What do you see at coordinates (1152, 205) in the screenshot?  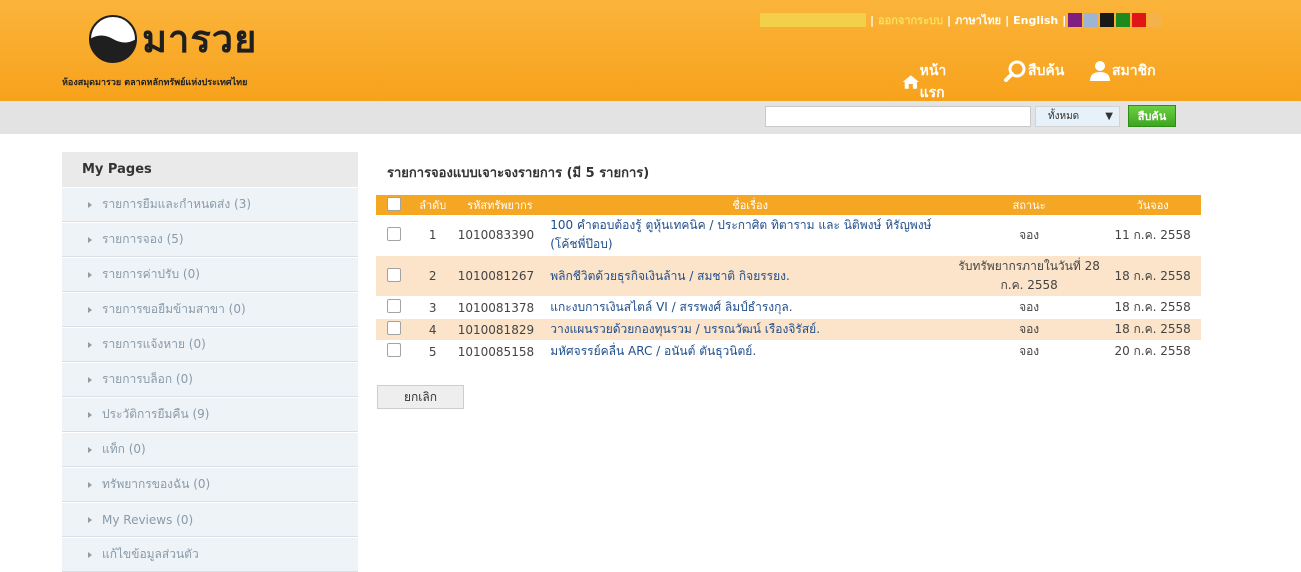 I see `column-header: วันจอง` at bounding box center [1152, 205].